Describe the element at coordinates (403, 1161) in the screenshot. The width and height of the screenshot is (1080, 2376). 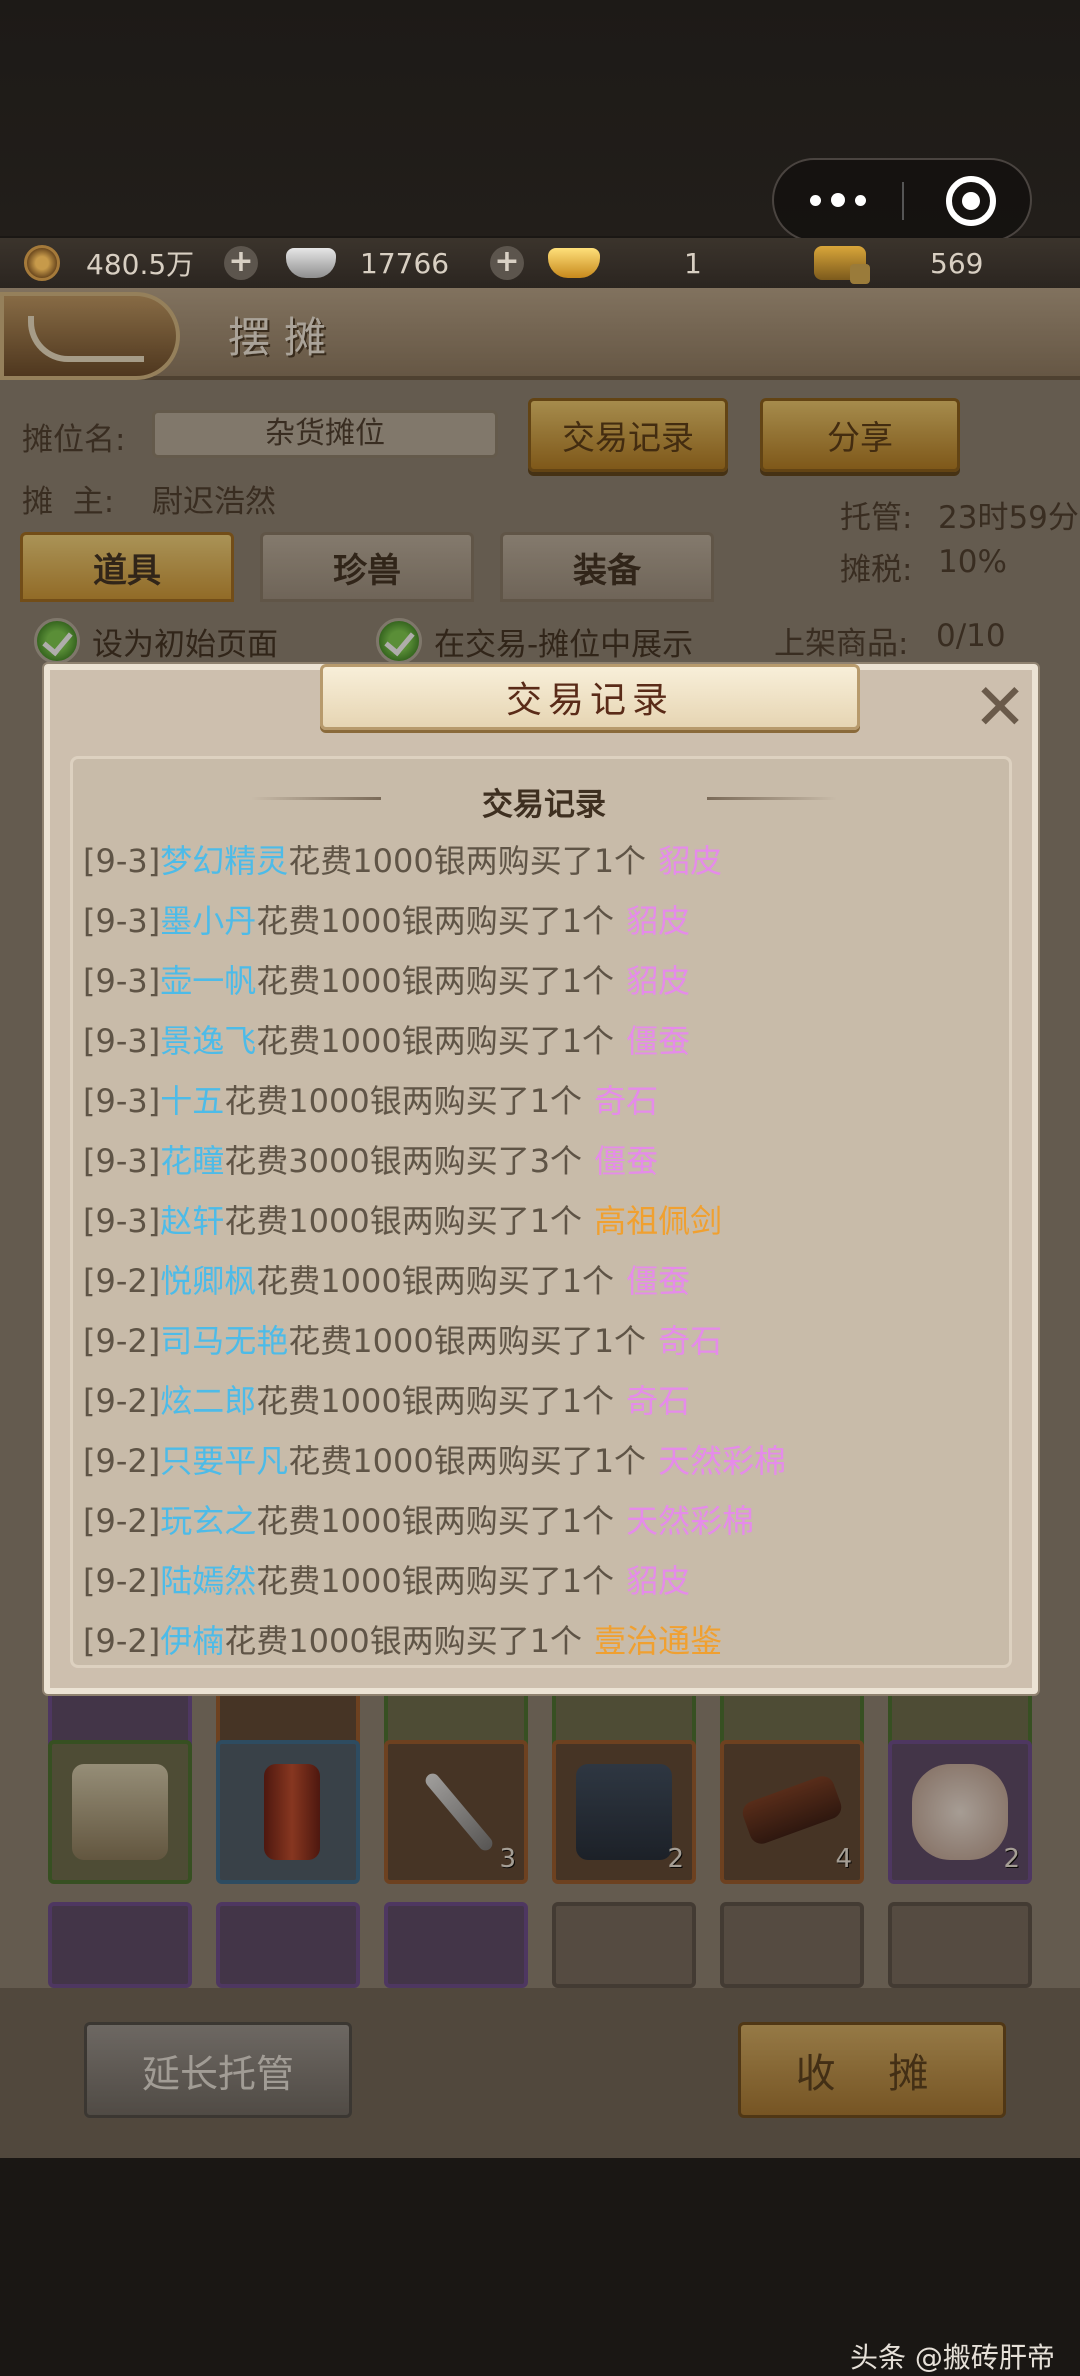
I see `record-text: 花费3000银两购买了3个` at that location.